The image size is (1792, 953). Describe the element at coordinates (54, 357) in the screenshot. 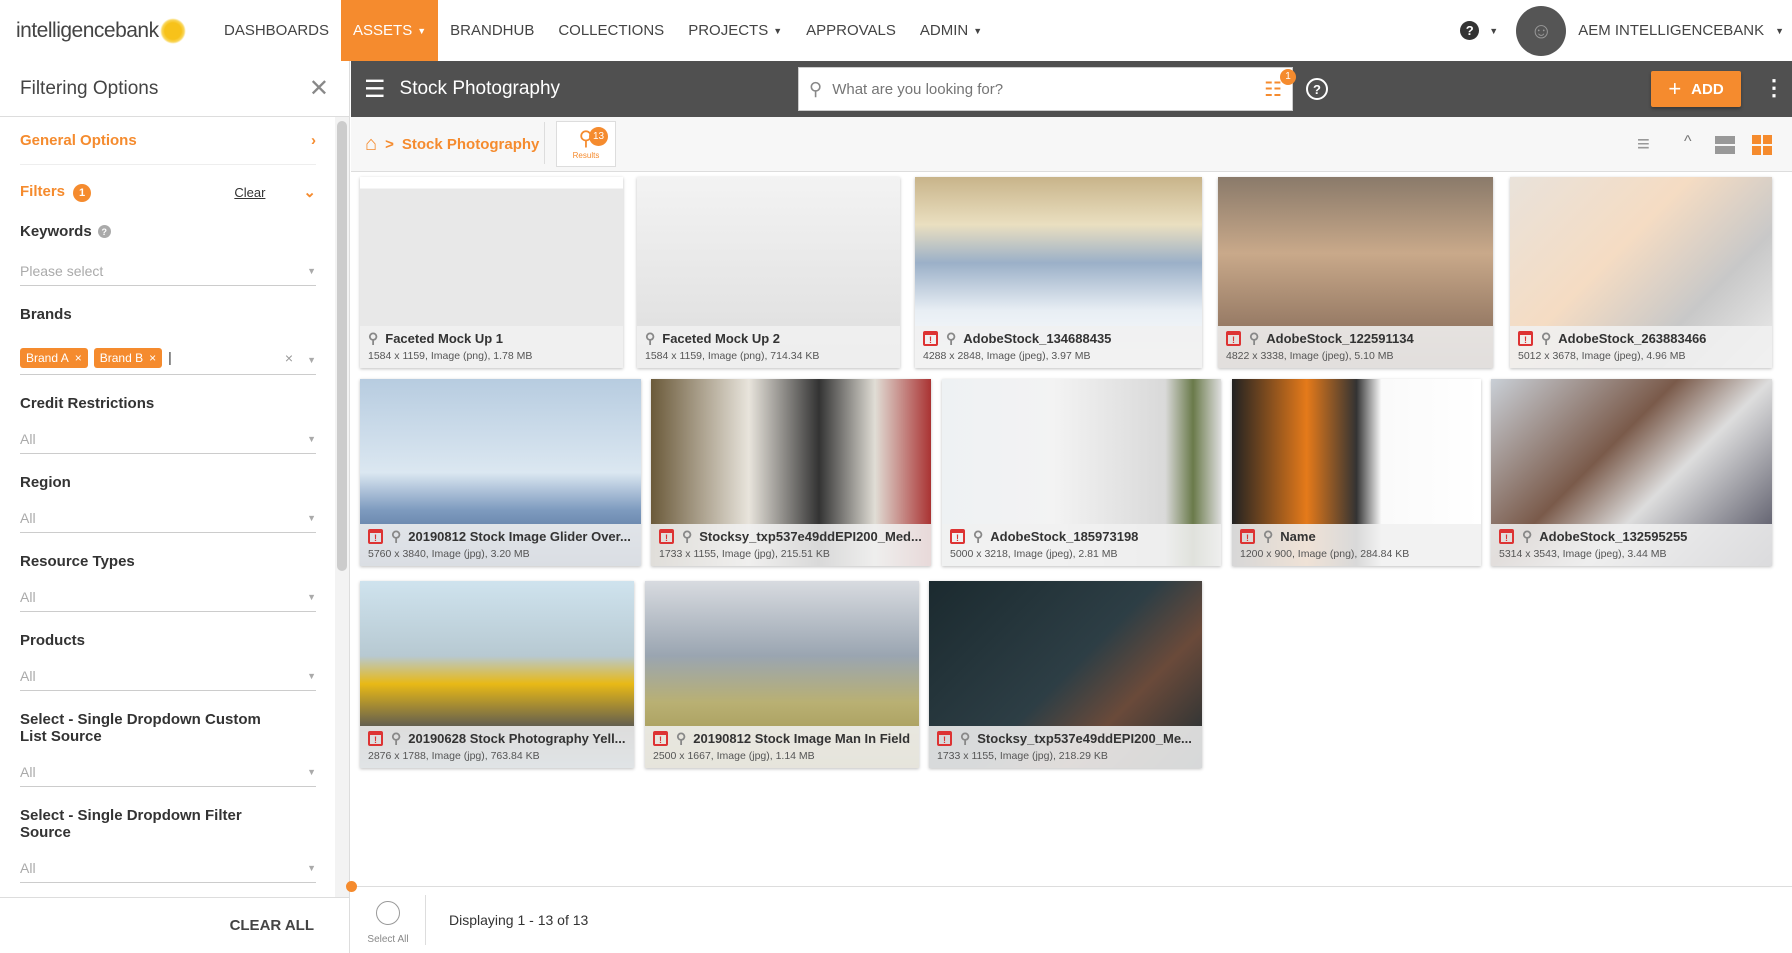

I see `brand-chip: Brand A ×` at that location.